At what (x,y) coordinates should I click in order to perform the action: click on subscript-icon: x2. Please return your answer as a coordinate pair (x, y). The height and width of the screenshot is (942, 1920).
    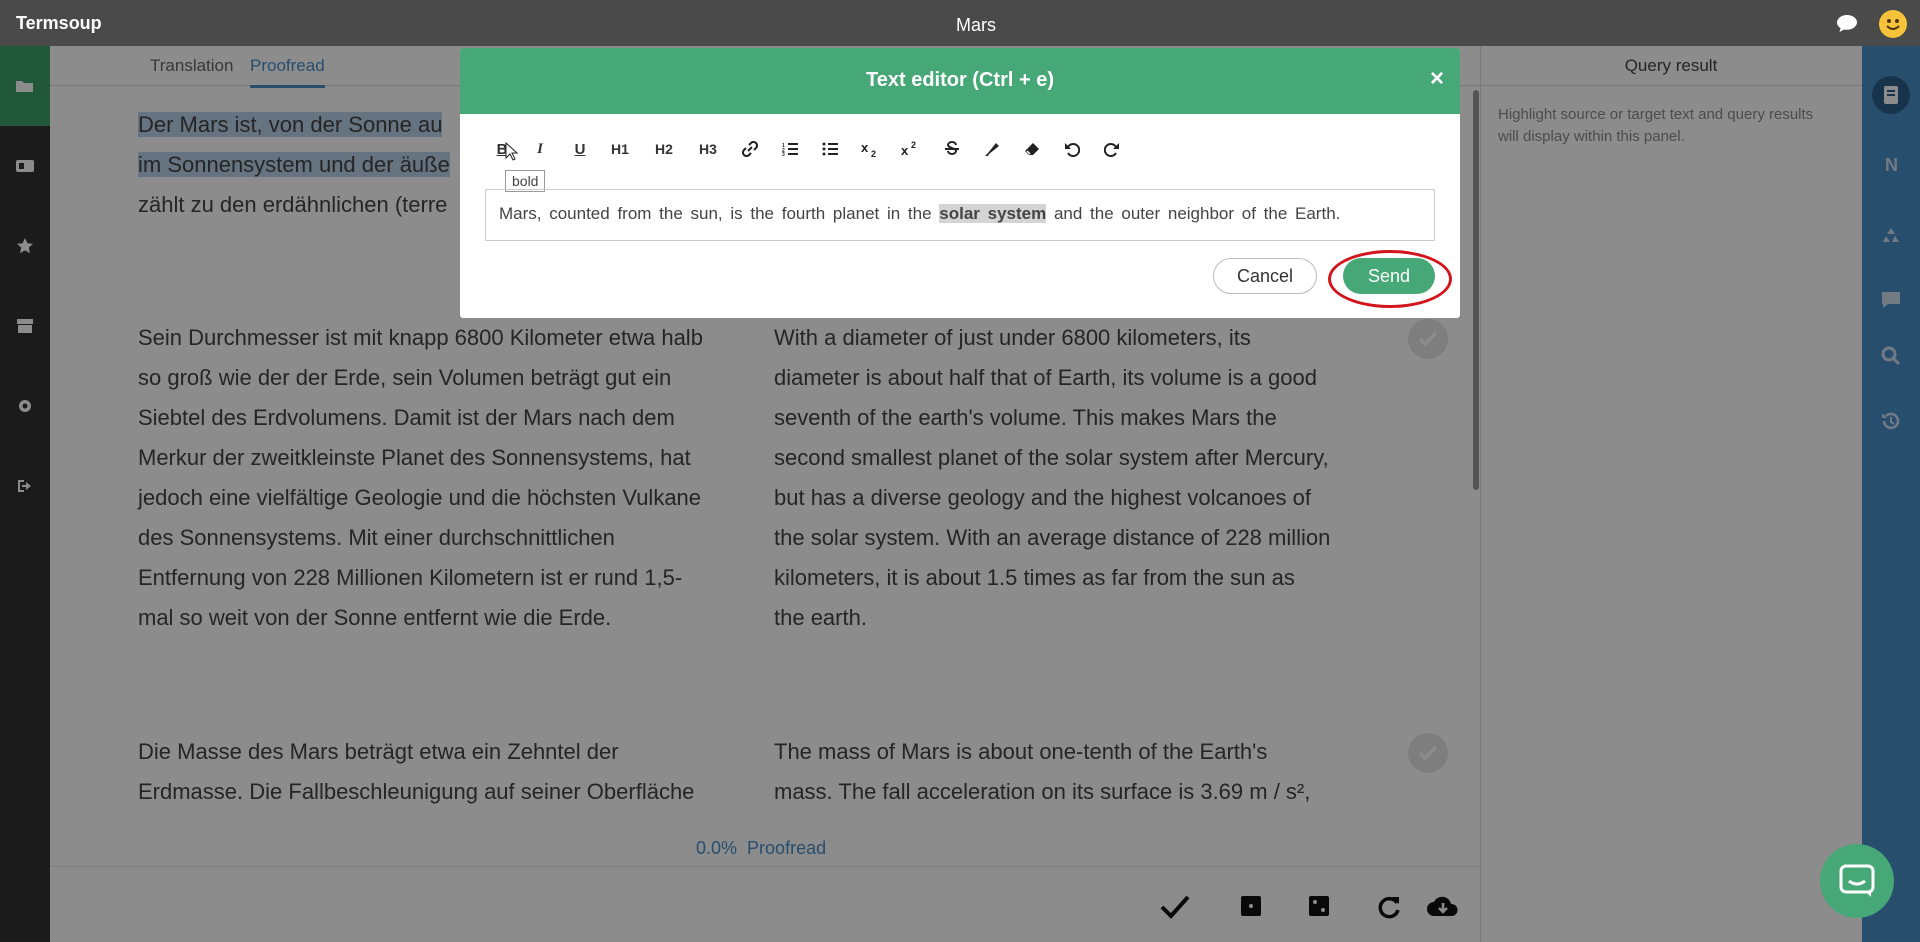
    Looking at the image, I should click on (871, 149).